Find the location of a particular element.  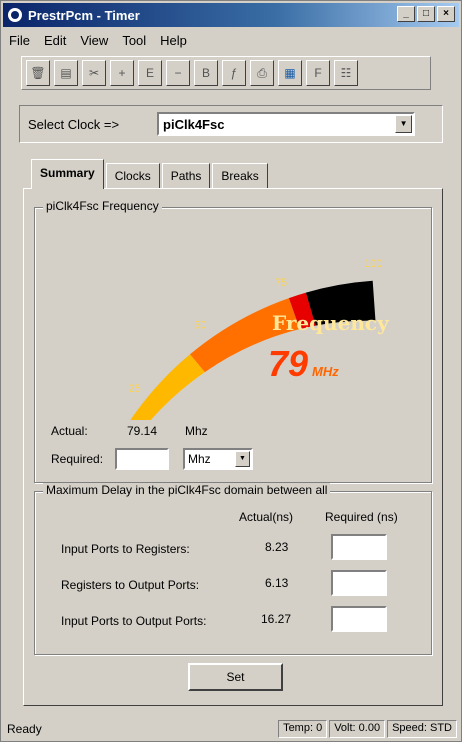

frequency-group-title: piClk4Fsc Frequency is located at coordinates (102, 206).